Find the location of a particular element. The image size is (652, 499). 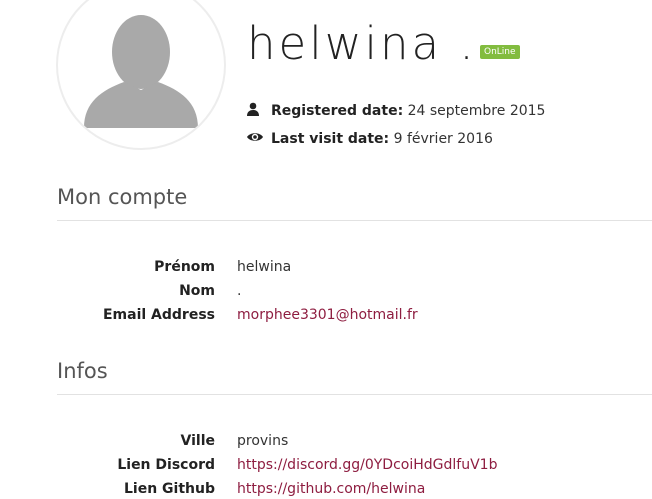

user-icon is located at coordinates (255, 109).